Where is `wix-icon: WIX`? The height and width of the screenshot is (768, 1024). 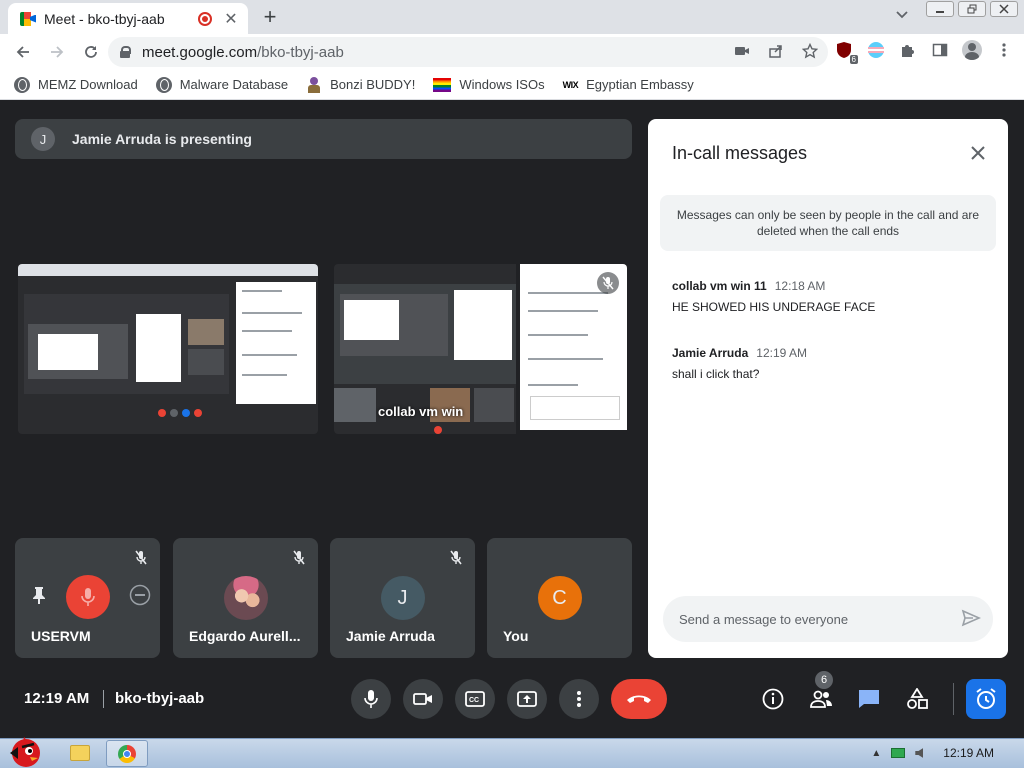
wix-icon: WIX is located at coordinates (570, 84).